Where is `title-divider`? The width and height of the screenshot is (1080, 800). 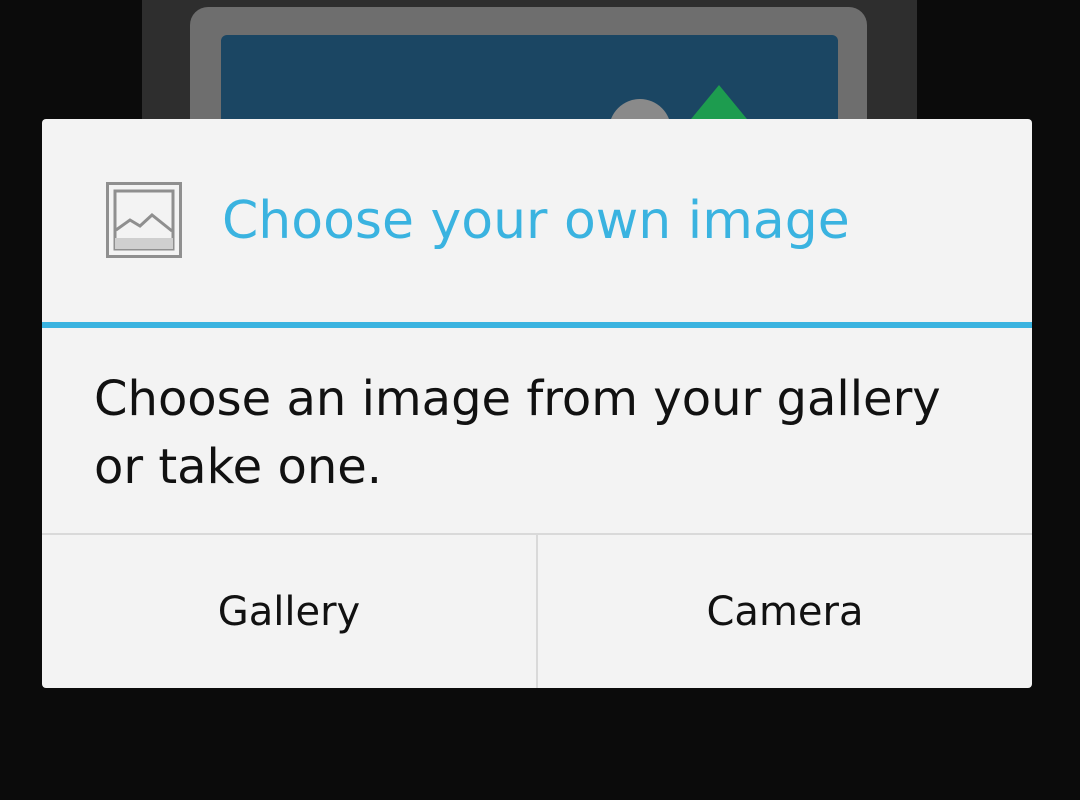 title-divider is located at coordinates (537, 325).